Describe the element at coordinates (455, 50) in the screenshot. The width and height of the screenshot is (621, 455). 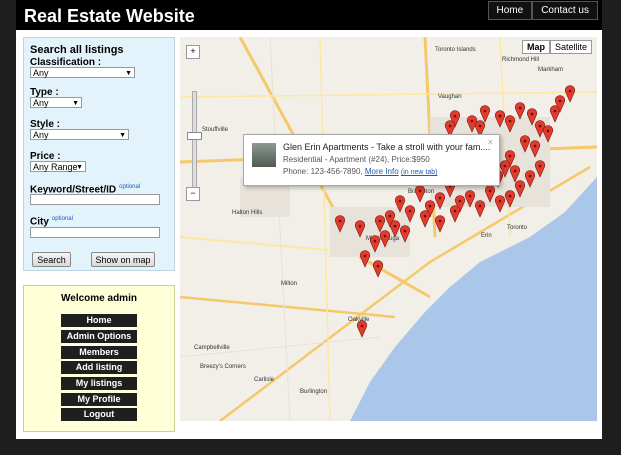
I see `map-label-stouffville: Toronto Islands` at that location.